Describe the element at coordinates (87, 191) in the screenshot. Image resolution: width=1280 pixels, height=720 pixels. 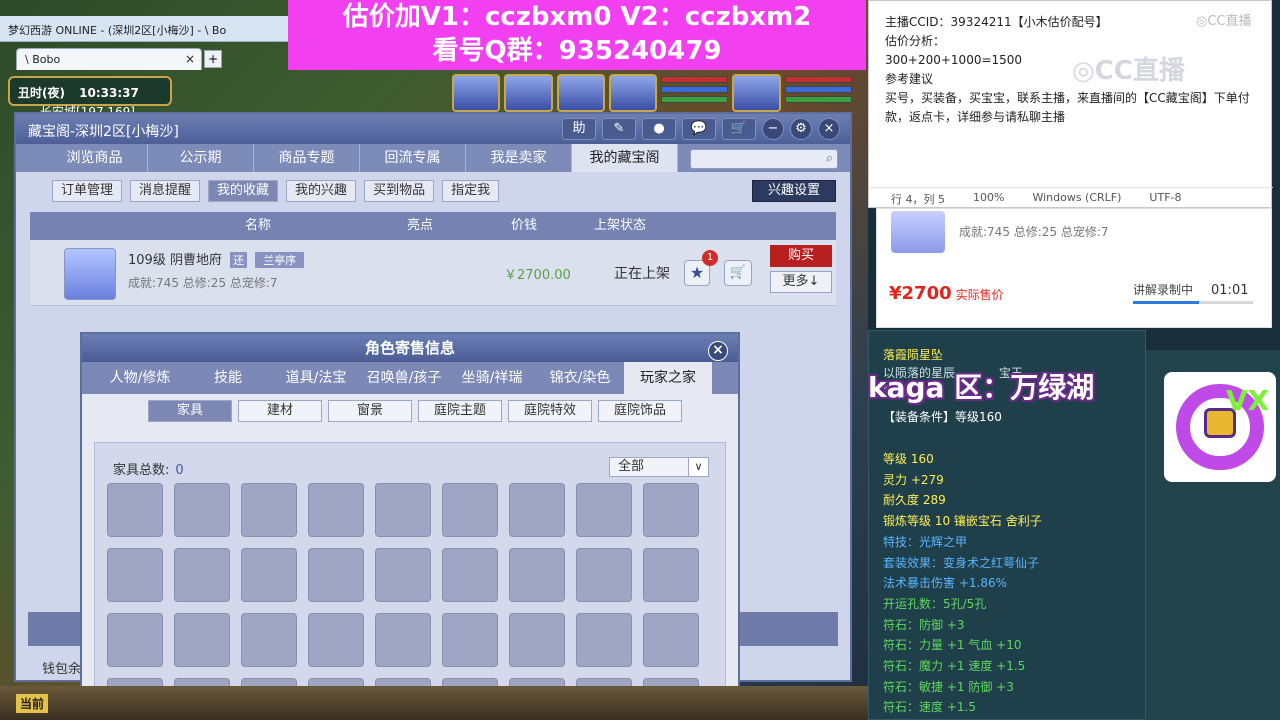
I see `sub-orders: 订单管理` at that location.